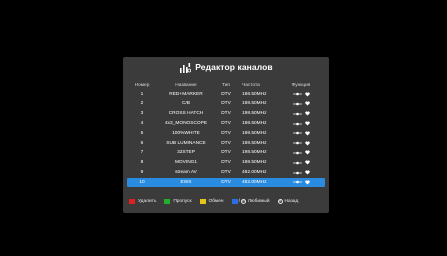 This screenshot has width=447, height=256. What do you see at coordinates (280, 201) in the screenshot?
I see `back-key-icon: ⊖` at bounding box center [280, 201].